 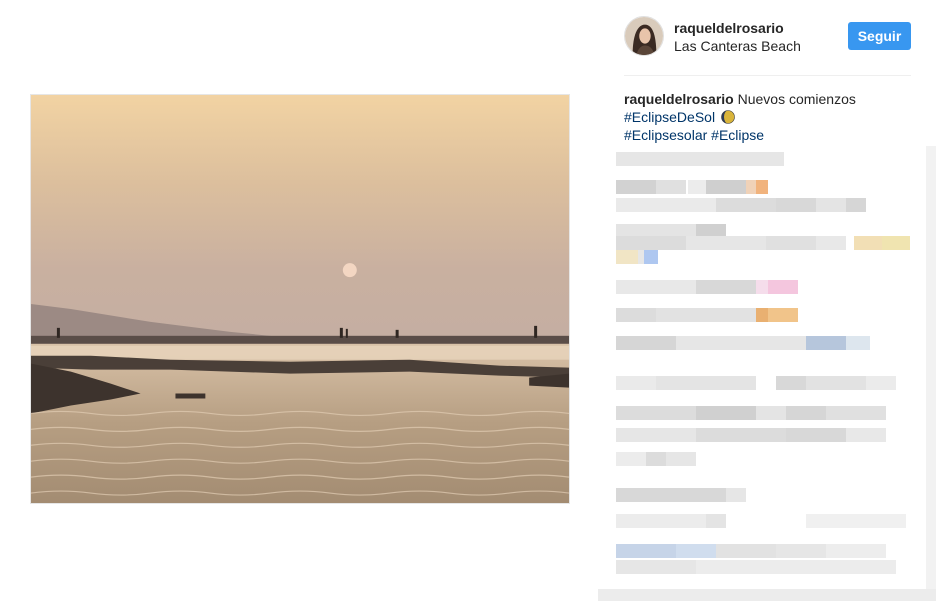 I want to click on hashtag-eclipsesolar: #Eclipsesolar, so click(x=665, y=135).